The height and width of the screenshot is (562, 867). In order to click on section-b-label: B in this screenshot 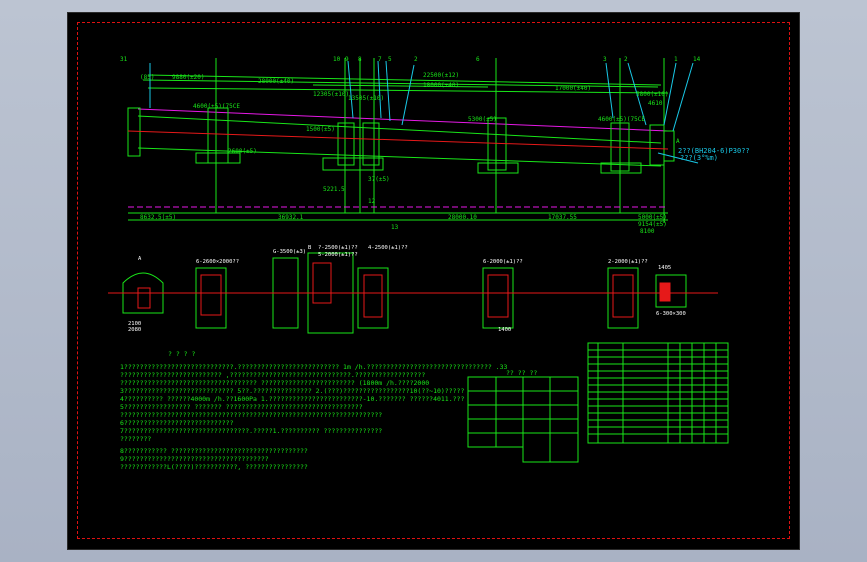, I will do `click(310, 248)`.